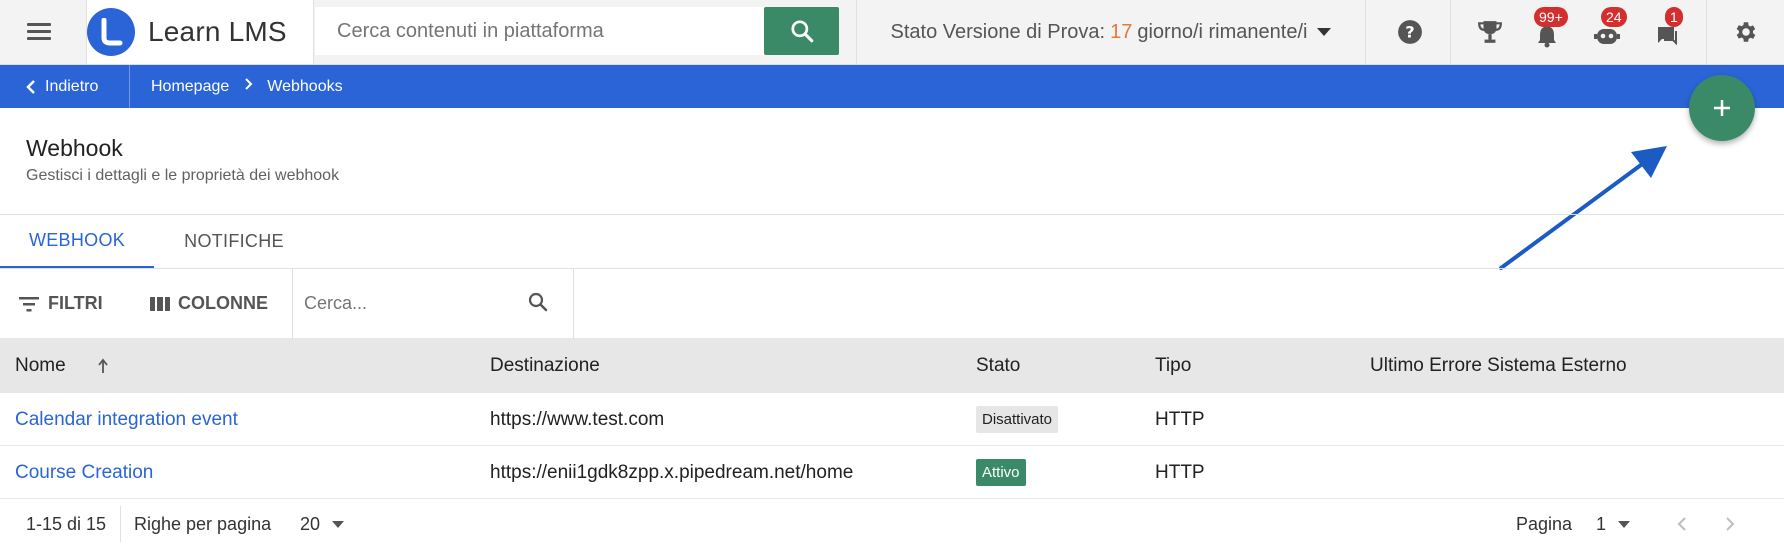 This screenshot has height=552, width=1784. I want to click on status-cell: Attivo, so click(1001, 472).